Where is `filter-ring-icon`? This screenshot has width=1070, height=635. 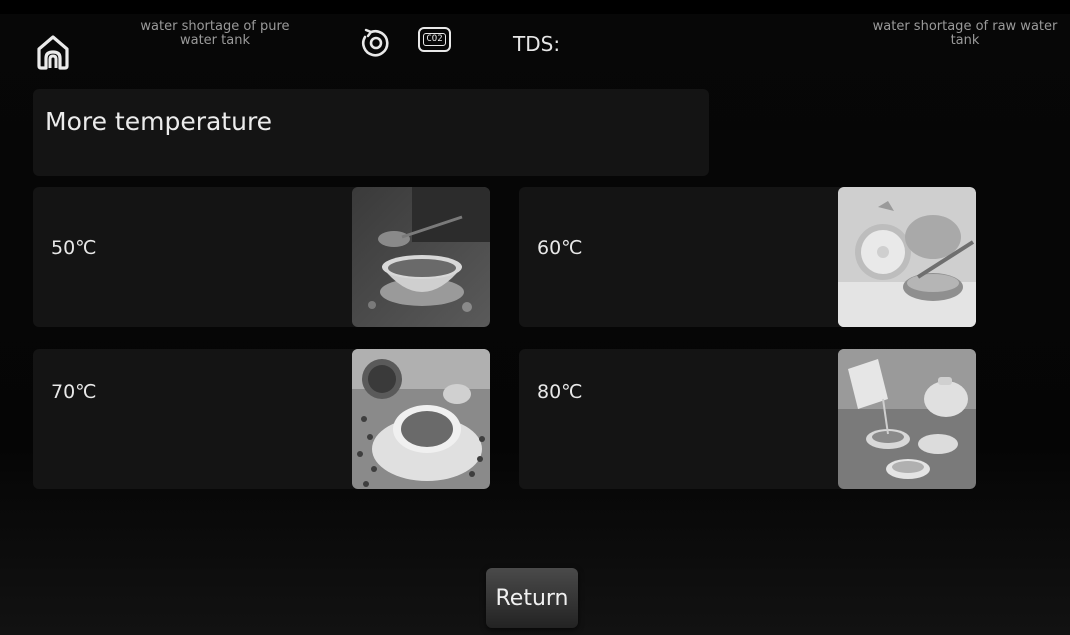 filter-ring-icon is located at coordinates (375, 42).